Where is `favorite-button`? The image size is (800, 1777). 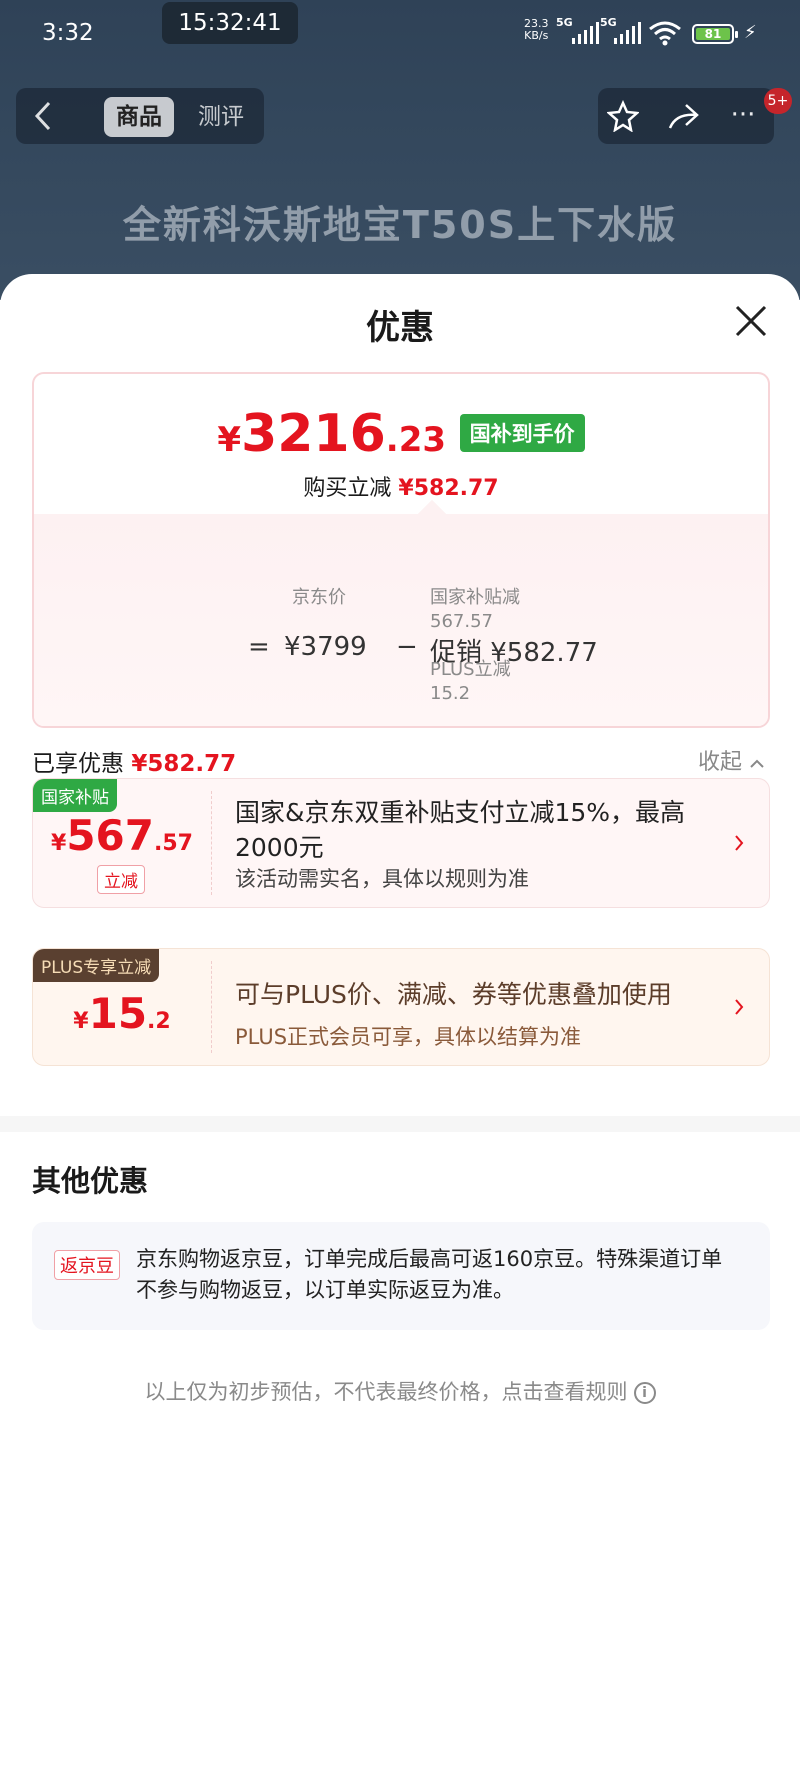
favorite-button is located at coordinates (623, 116).